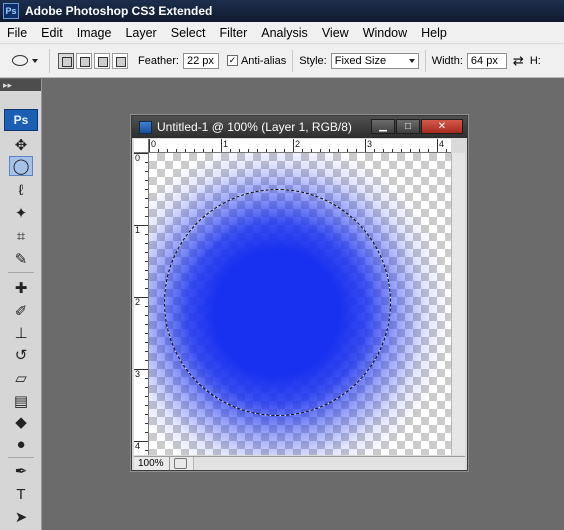 Image resolution: width=564 pixels, height=530 pixels. I want to click on window-buttons: ▁ □ ✕, so click(417, 126).